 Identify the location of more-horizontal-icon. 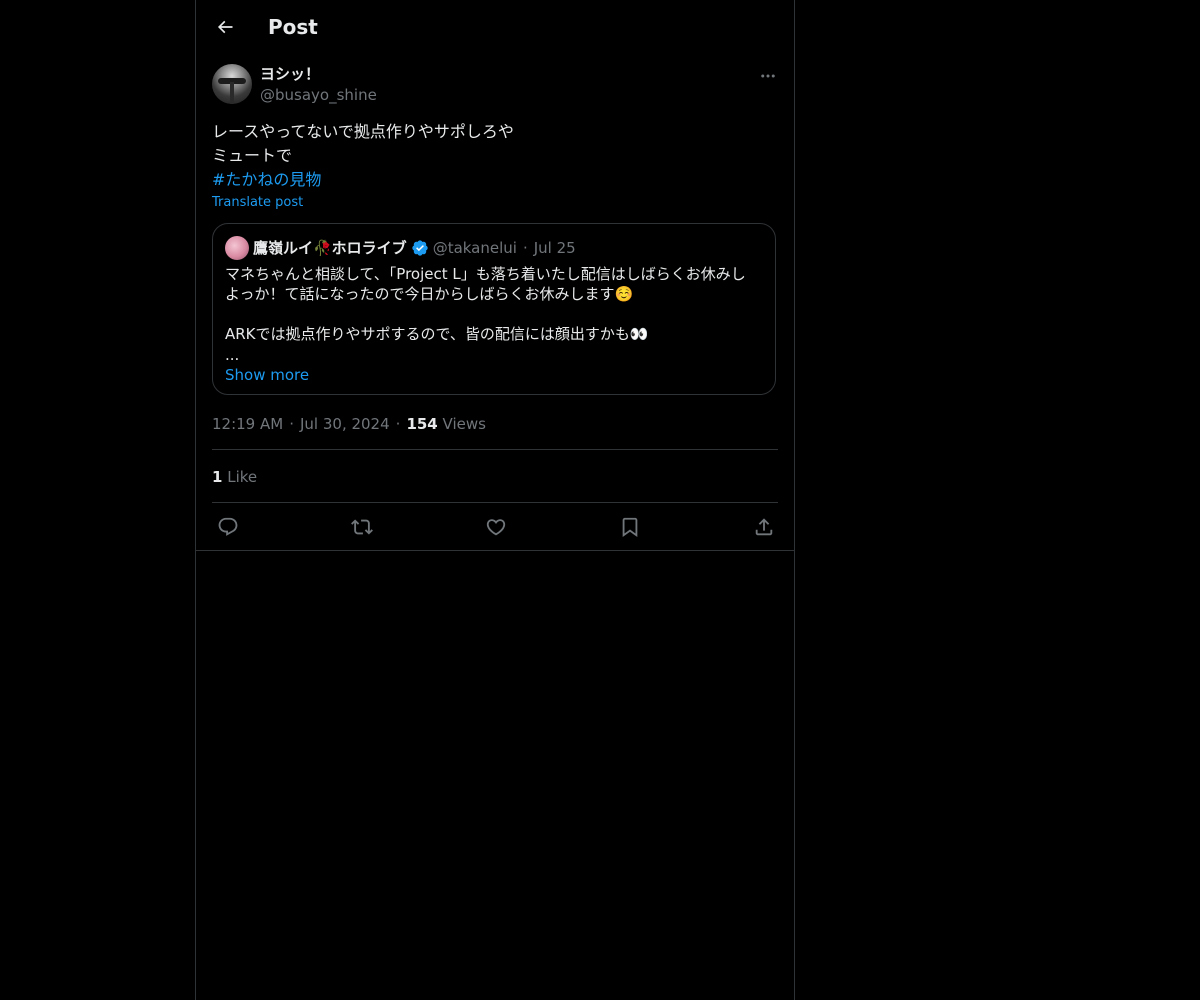
(768, 76).